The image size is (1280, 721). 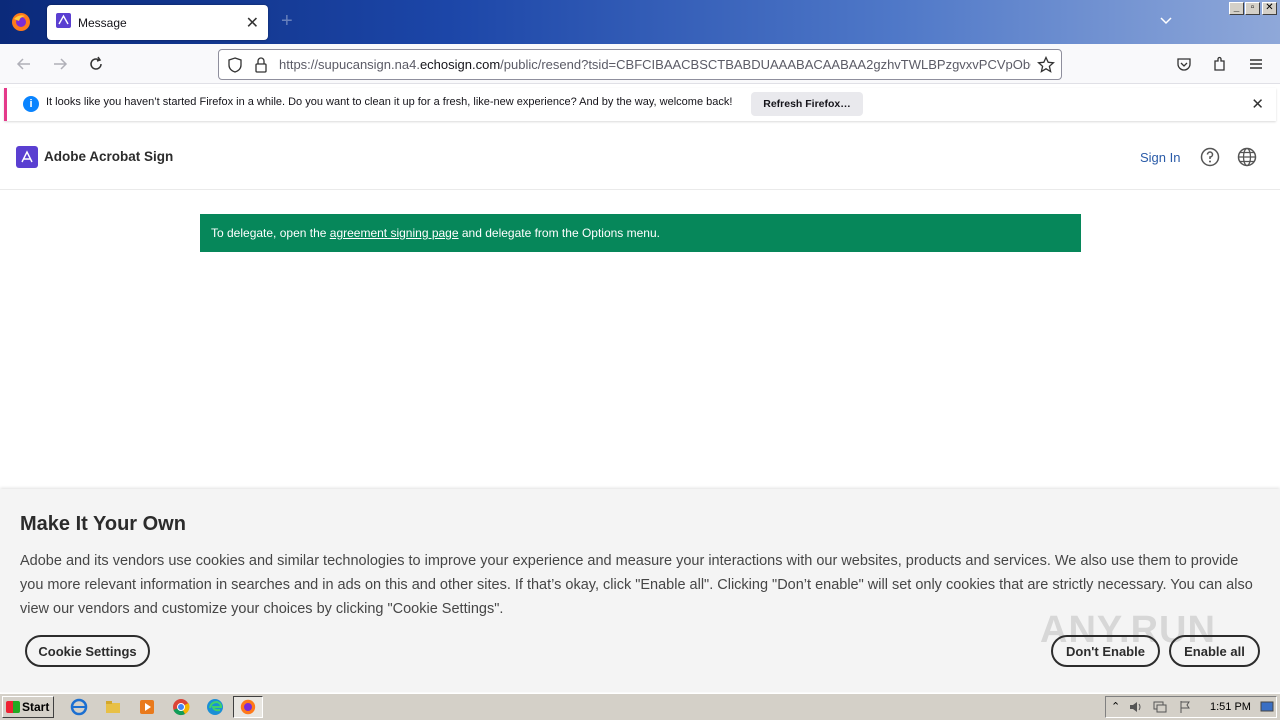 I want to click on windows-taskbar: Start ⌃ 1:51 PM, so click(x=640, y=706).